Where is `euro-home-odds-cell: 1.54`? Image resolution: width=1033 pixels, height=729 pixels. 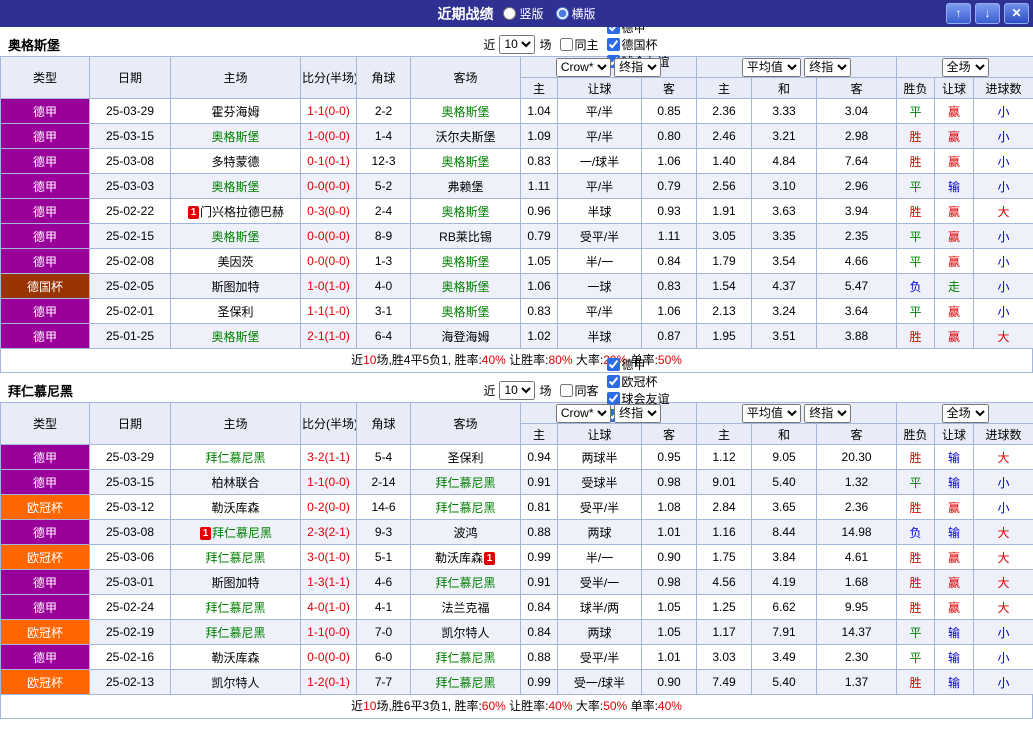
euro-home-odds-cell: 1.54 is located at coordinates (724, 286).